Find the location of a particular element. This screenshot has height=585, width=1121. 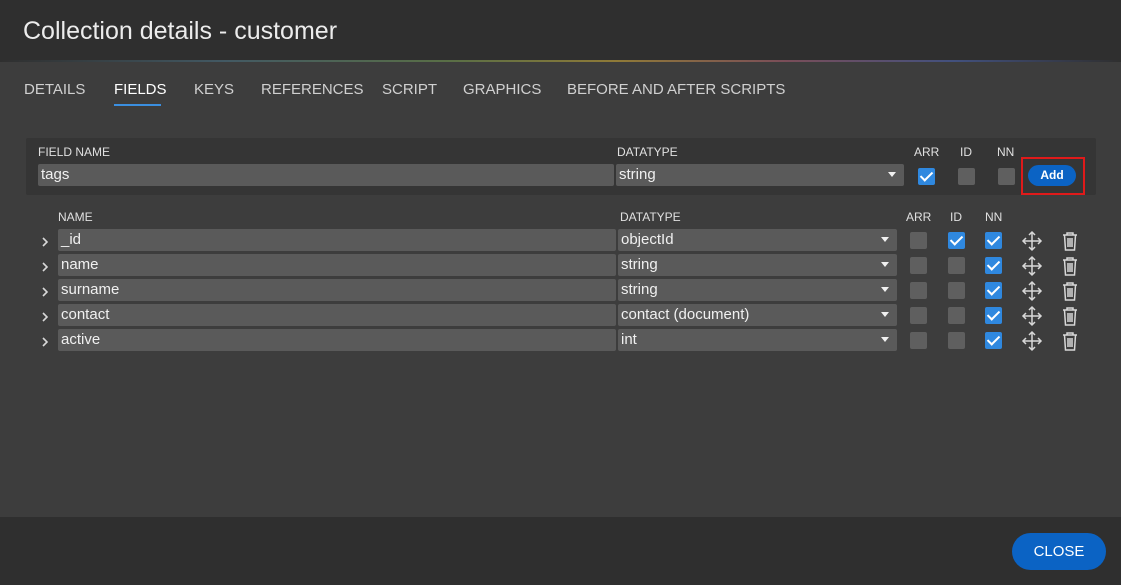

tab-script: SCRIPT is located at coordinates (409, 89).